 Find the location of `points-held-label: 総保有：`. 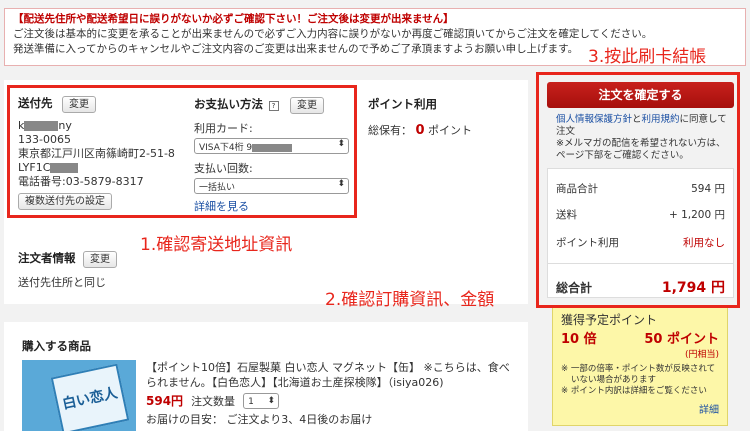

points-held-label: 総保有： is located at coordinates (390, 130).